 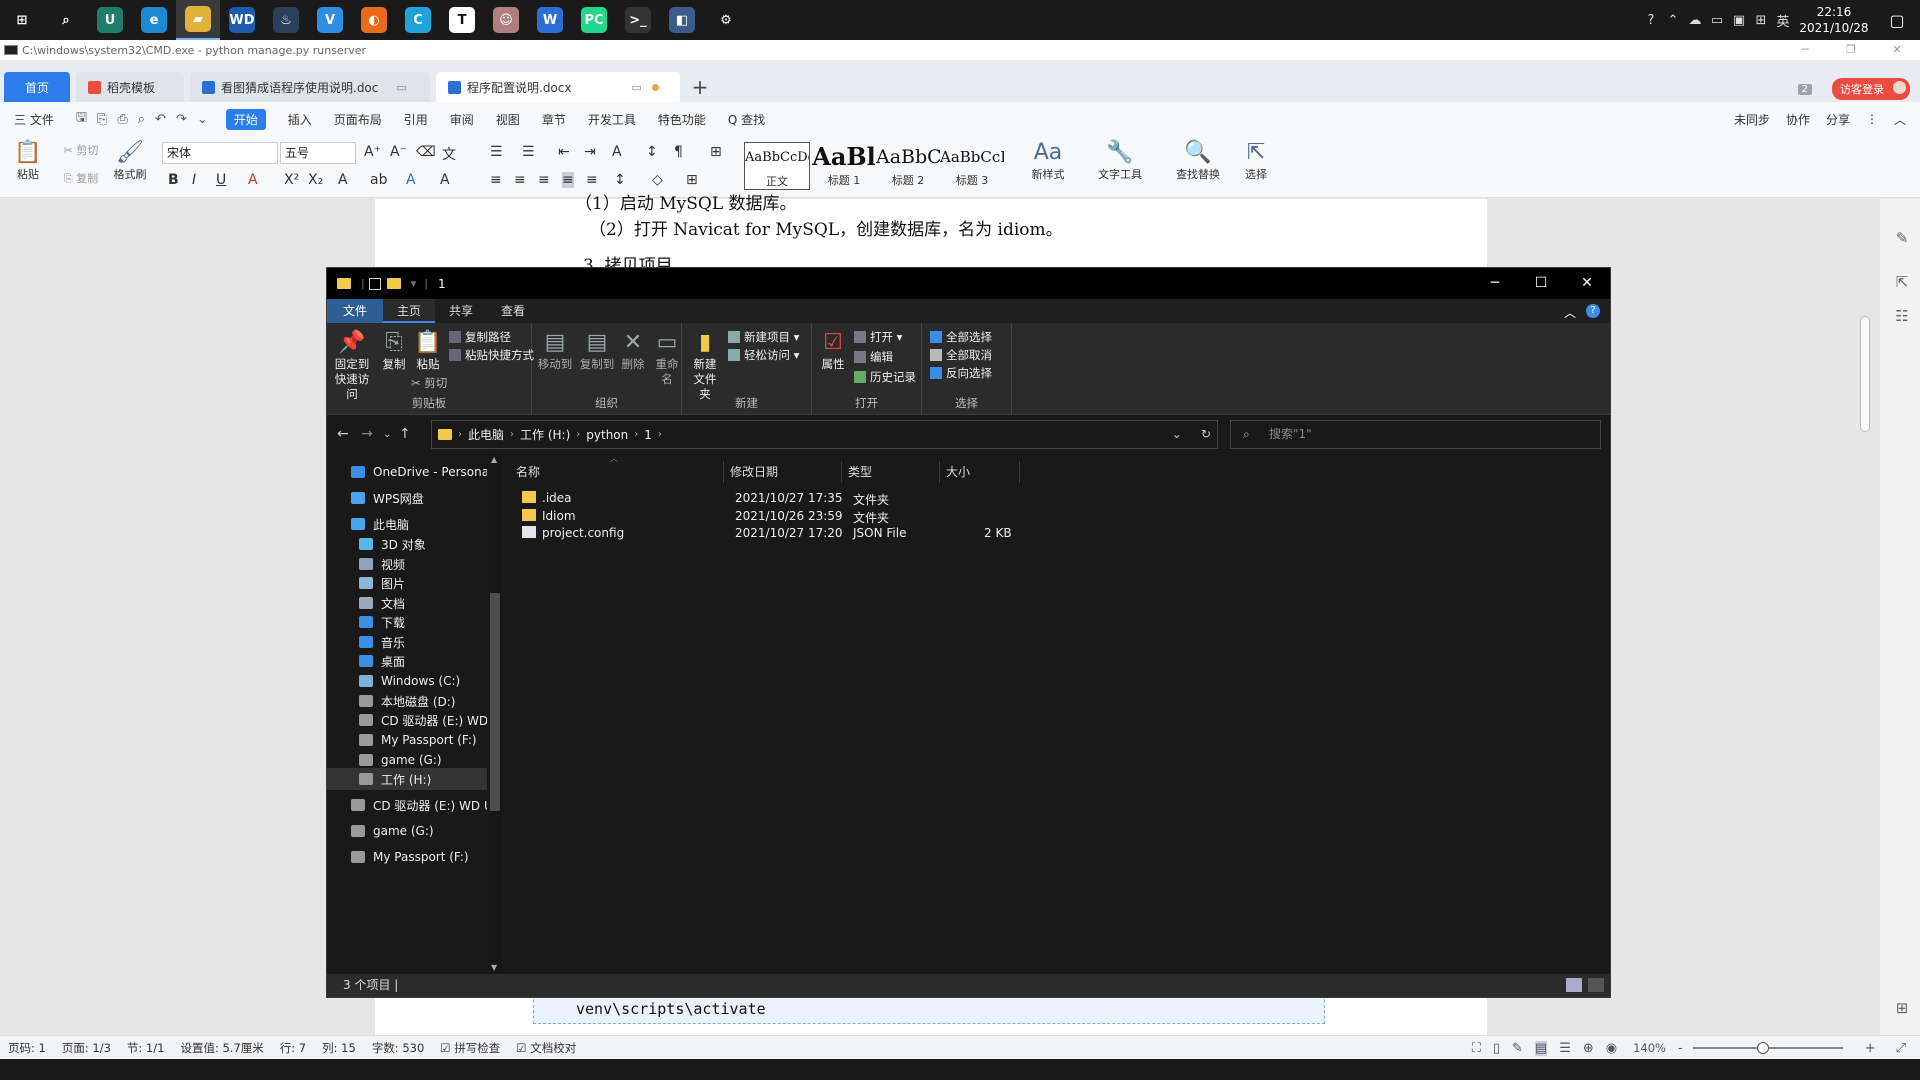 What do you see at coordinates (594, 20) in the screenshot?
I see `pycharm-taskbar-icon: PC` at bounding box center [594, 20].